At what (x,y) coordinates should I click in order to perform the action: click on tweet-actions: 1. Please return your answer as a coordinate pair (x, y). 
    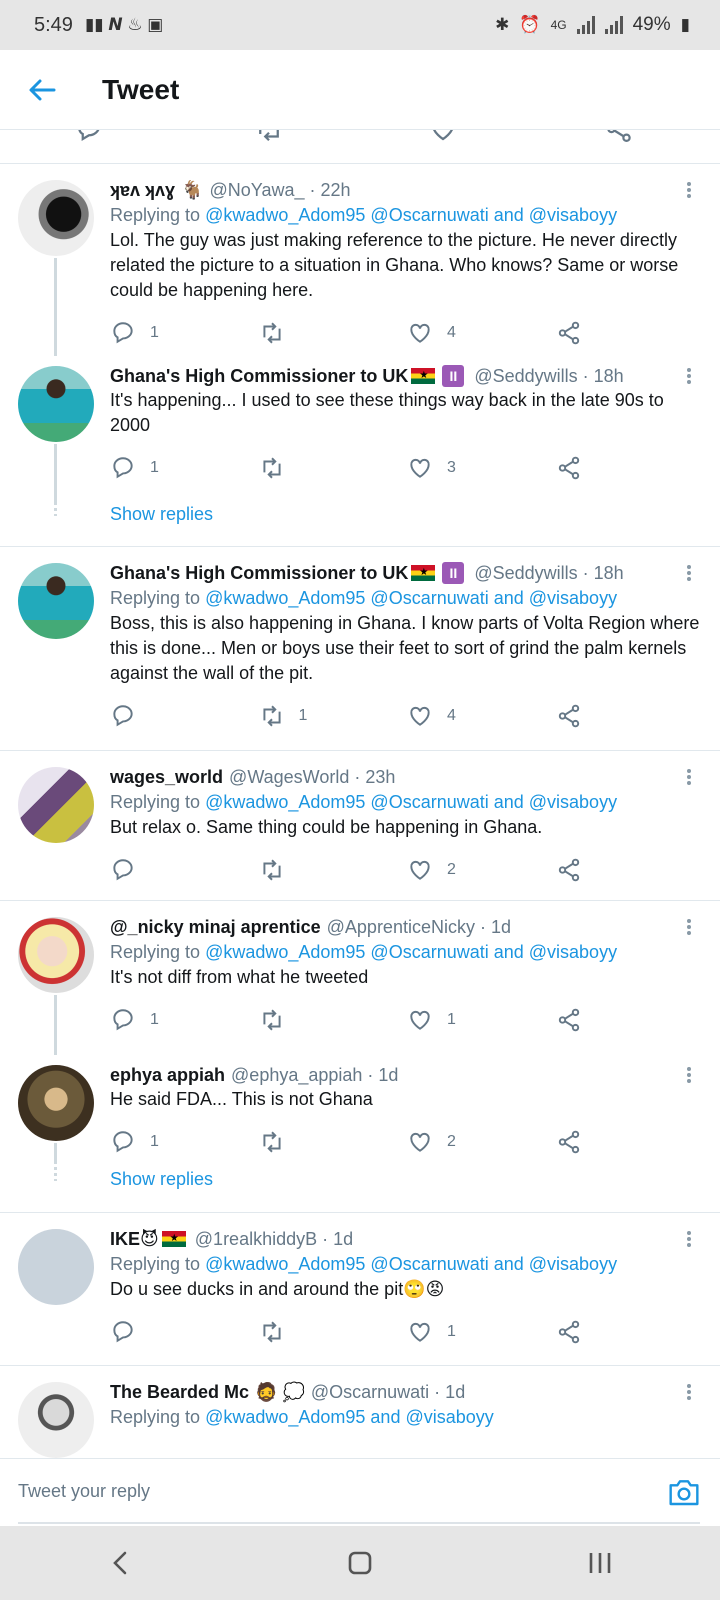
    Looking at the image, I should click on (407, 1332).